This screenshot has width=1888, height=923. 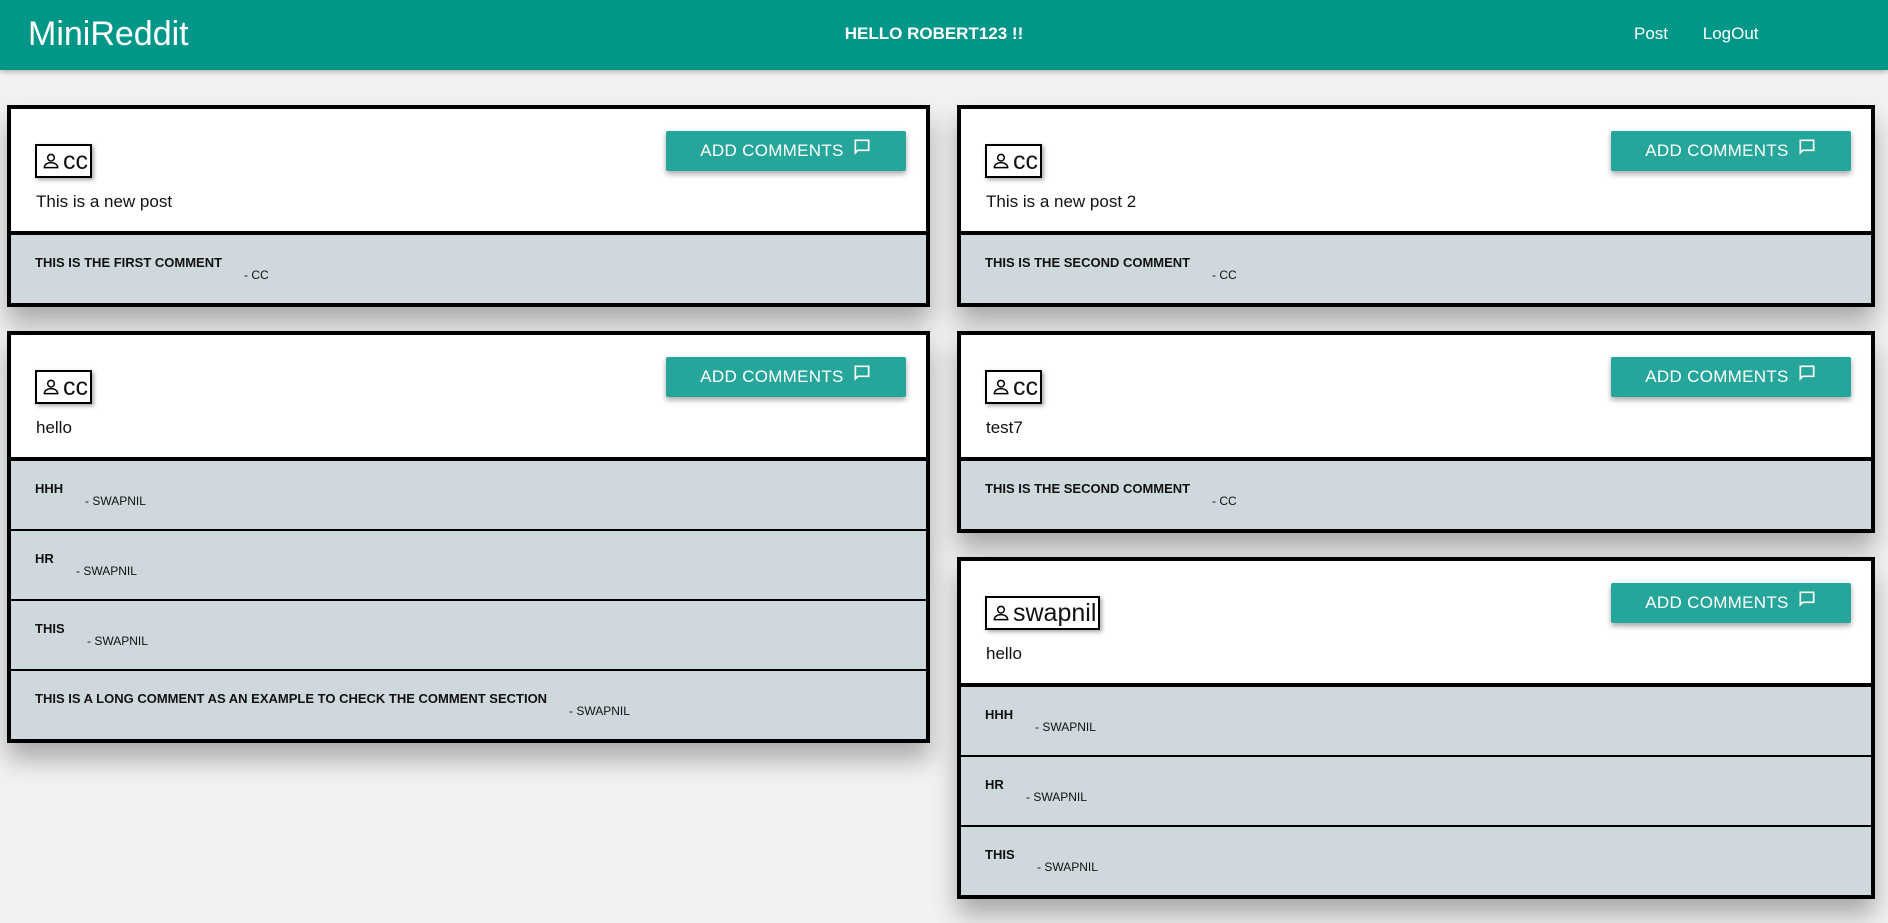 I want to click on post-header: cc hello ADD COMMENTS, so click(x=468, y=397).